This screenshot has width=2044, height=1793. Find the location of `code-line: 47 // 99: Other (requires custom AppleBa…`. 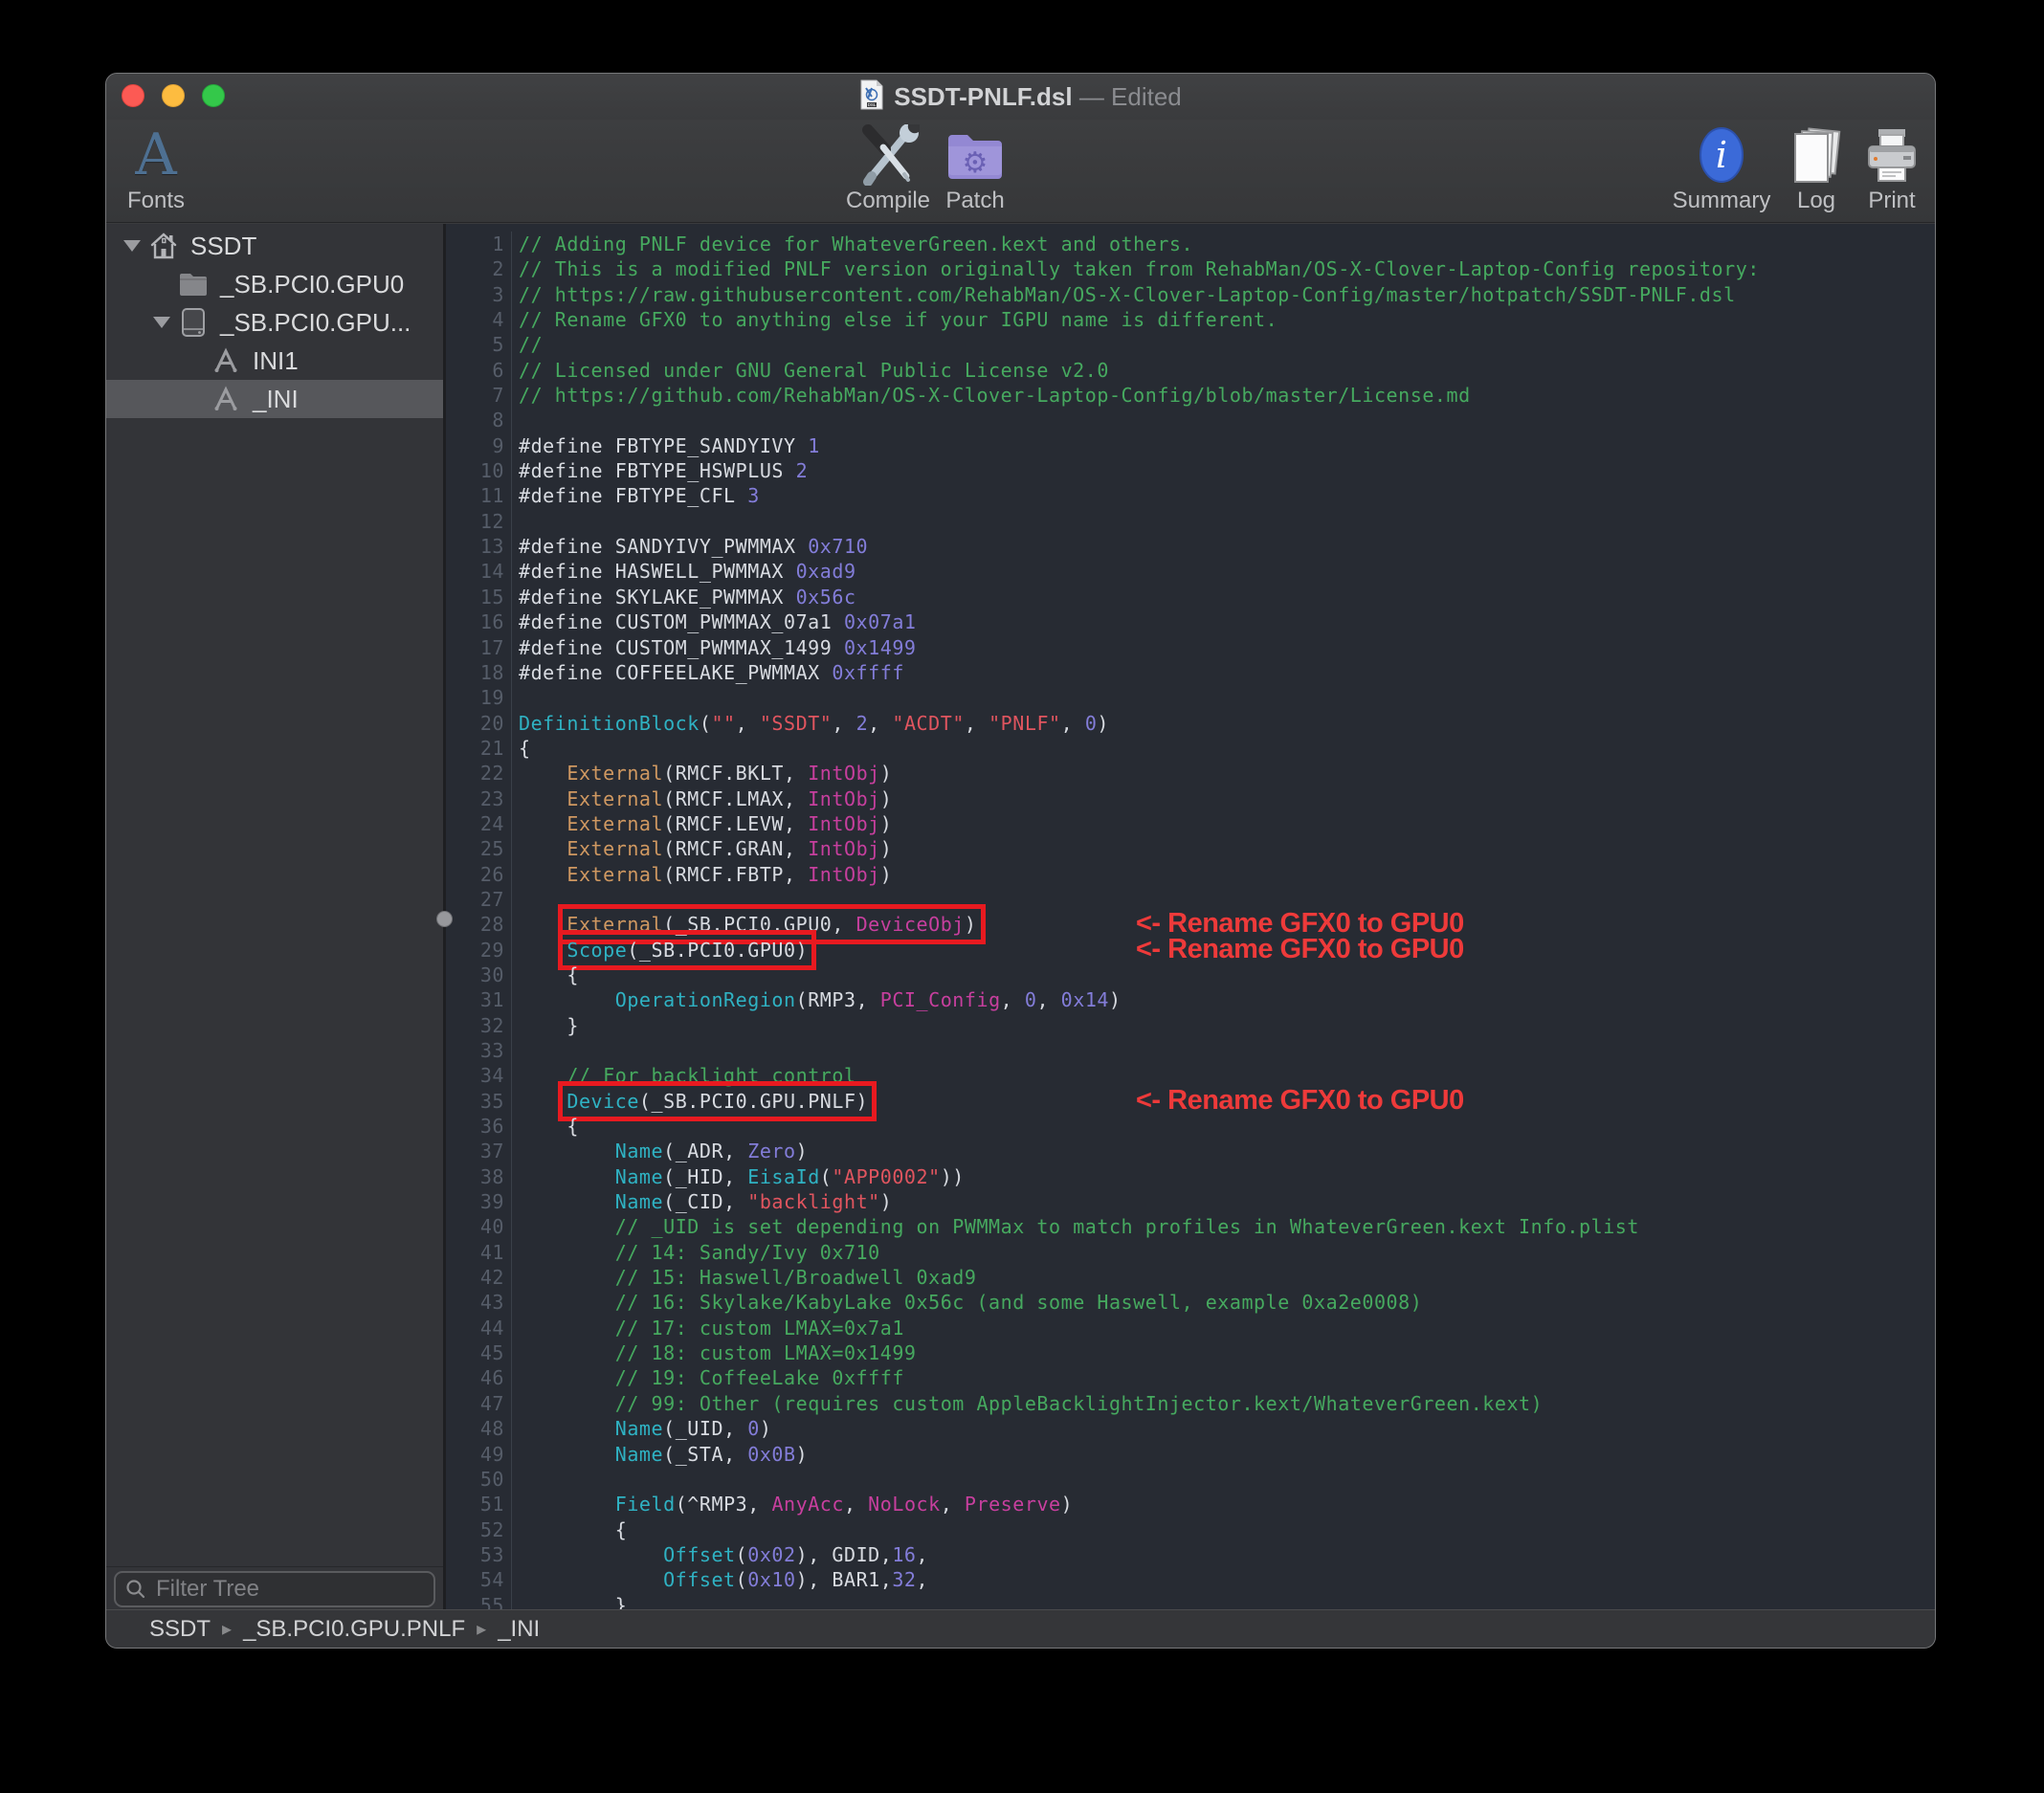

code-line: 47 // 99: Other (requires custom AppleBa… is located at coordinates (1191, 1403).